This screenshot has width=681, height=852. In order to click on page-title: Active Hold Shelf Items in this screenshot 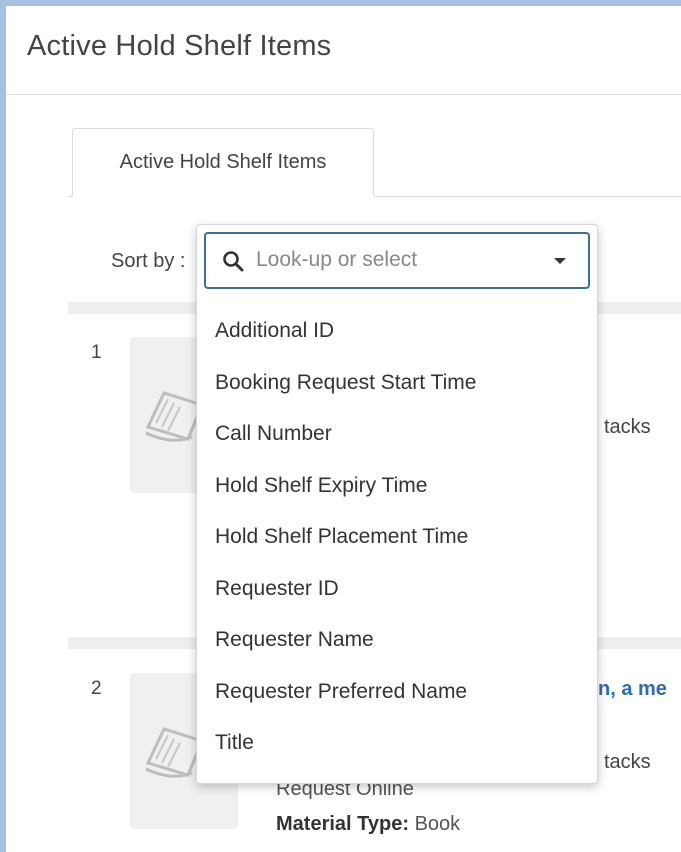, I will do `click(179, 46)`.